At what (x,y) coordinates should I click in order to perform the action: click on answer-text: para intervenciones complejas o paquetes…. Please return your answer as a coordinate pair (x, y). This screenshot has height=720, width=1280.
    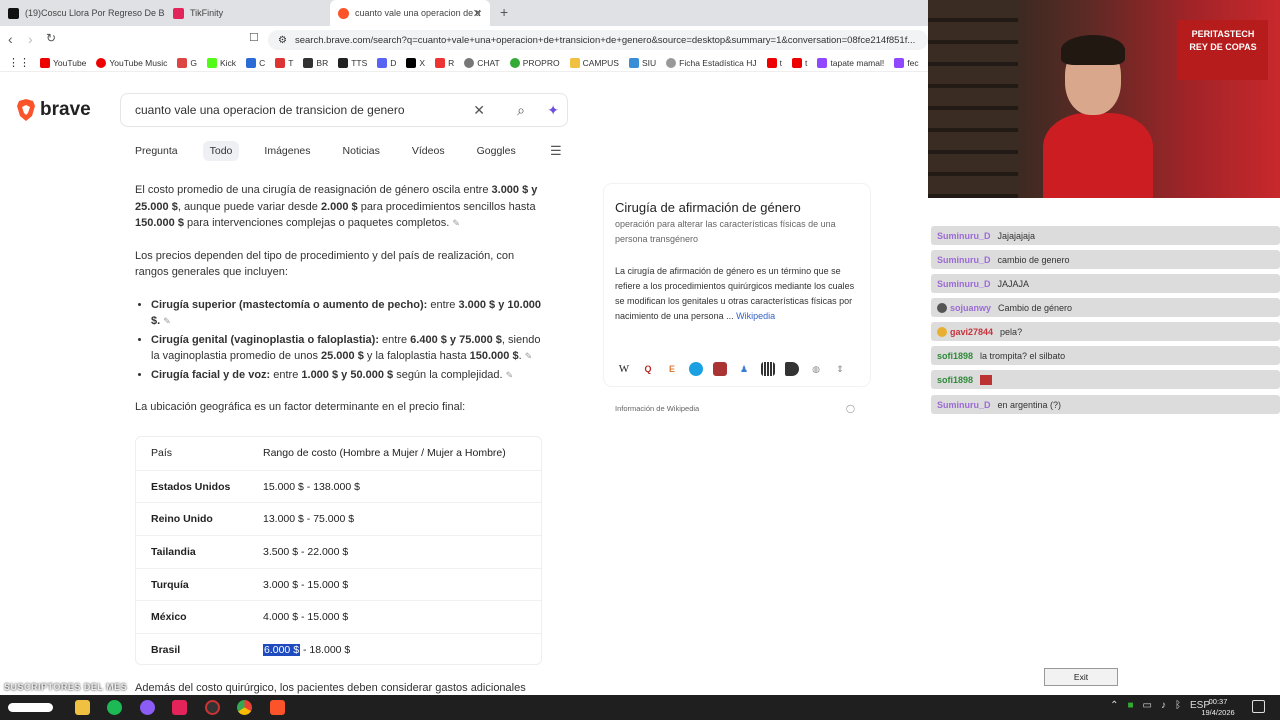
    Looking at the image, I should click on (316, 223).